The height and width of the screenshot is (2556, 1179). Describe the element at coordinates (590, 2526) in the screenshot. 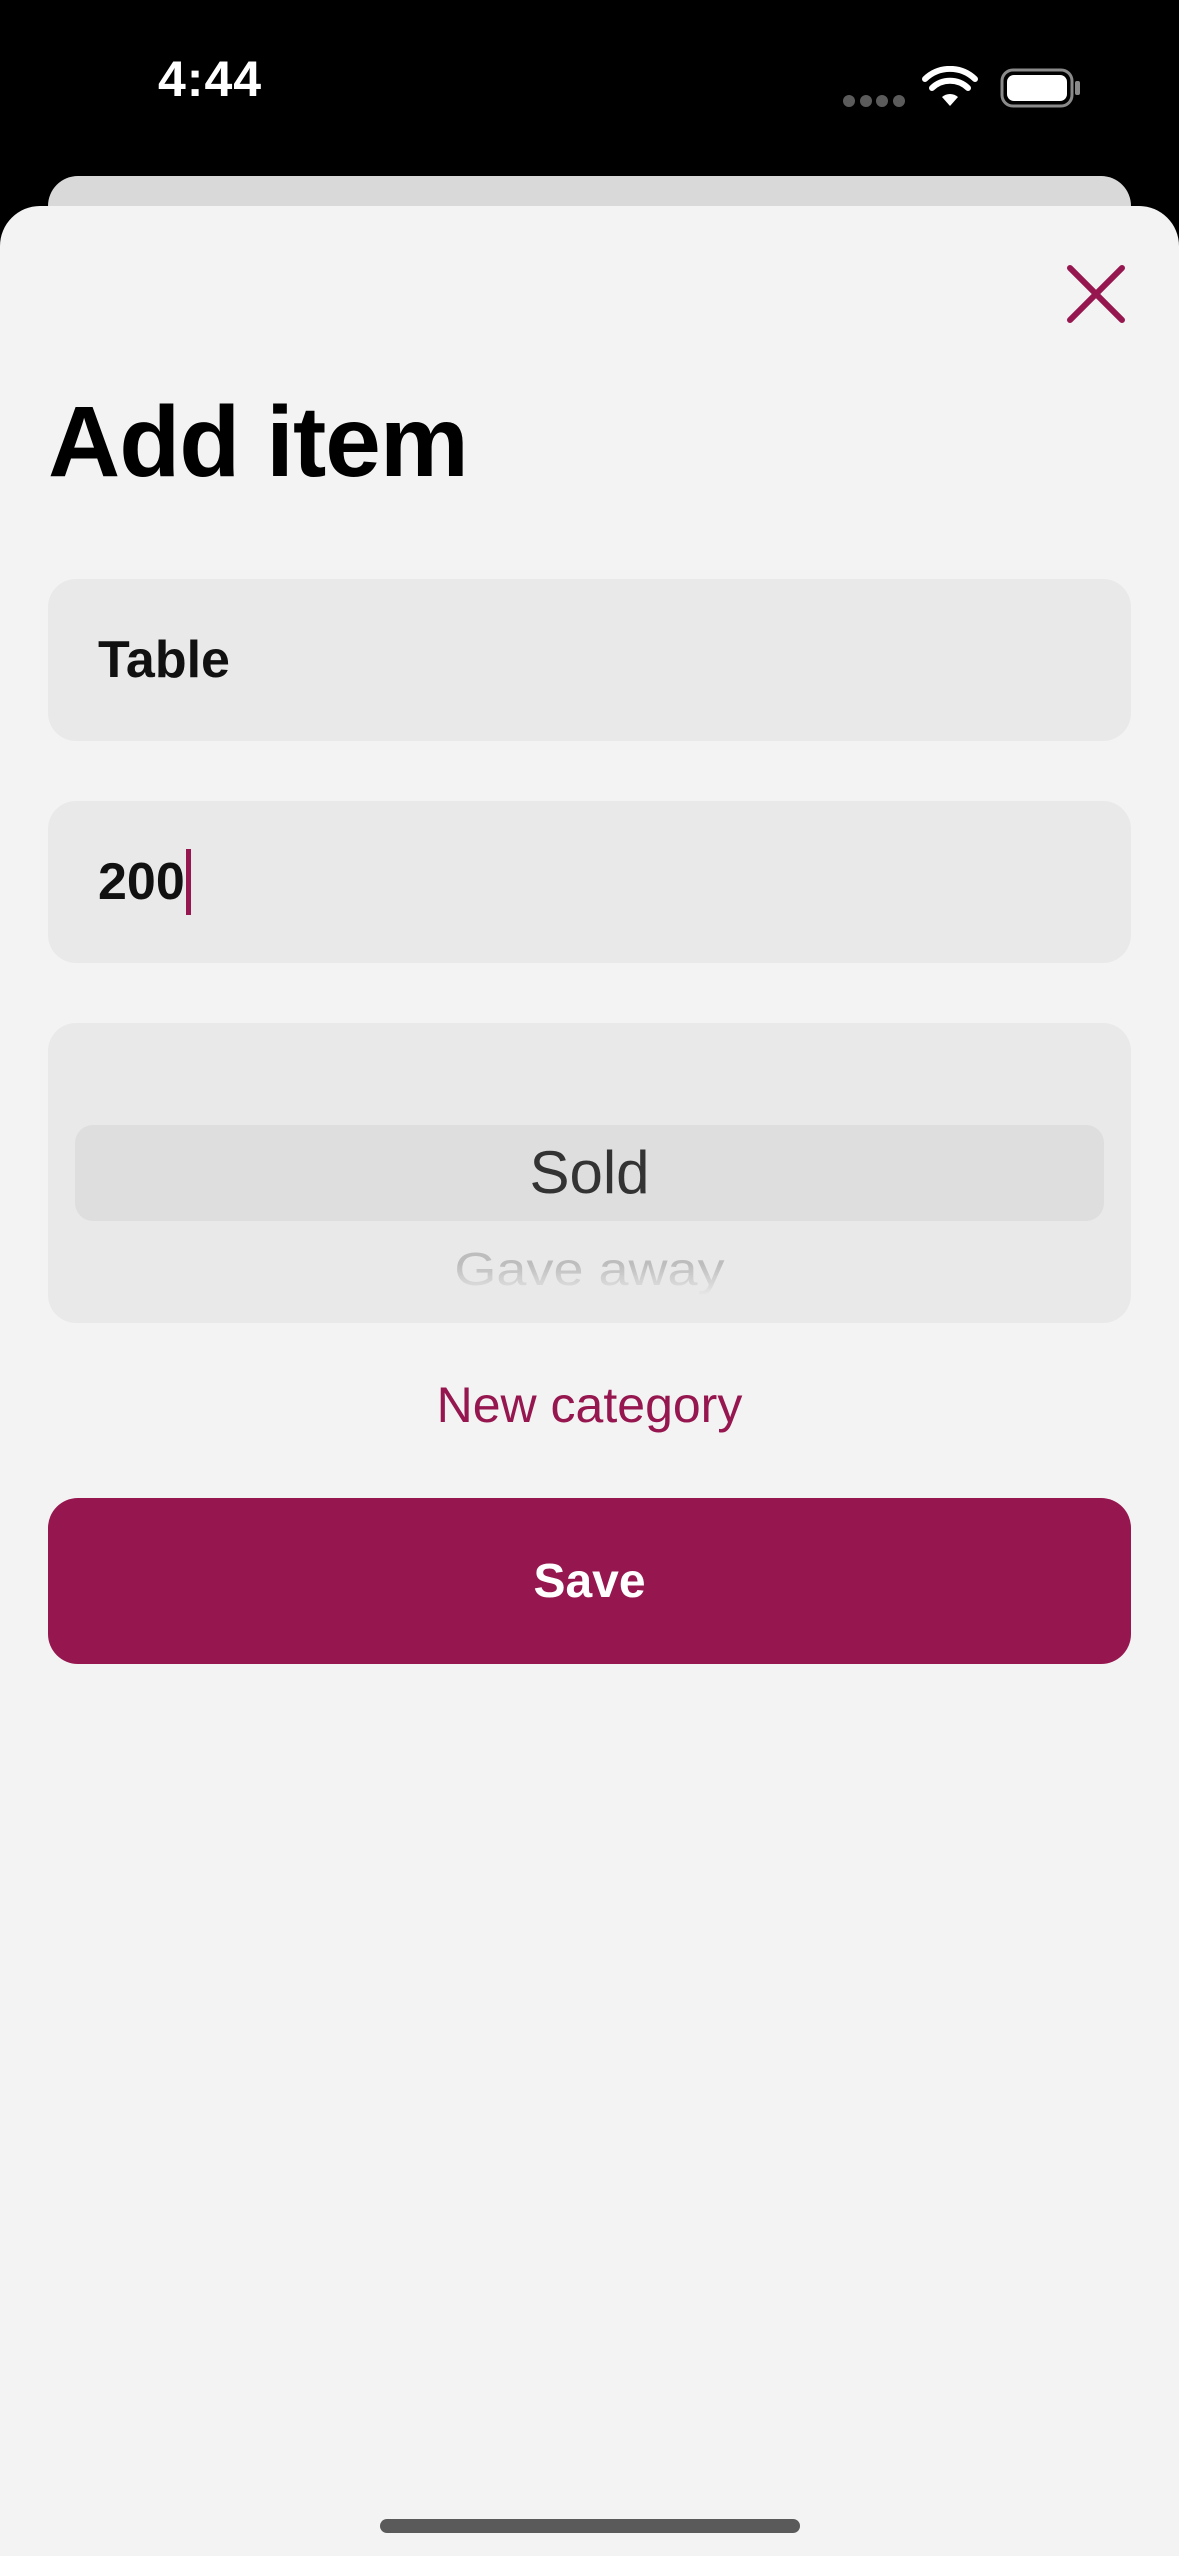

I see `home-indicator` at that location.